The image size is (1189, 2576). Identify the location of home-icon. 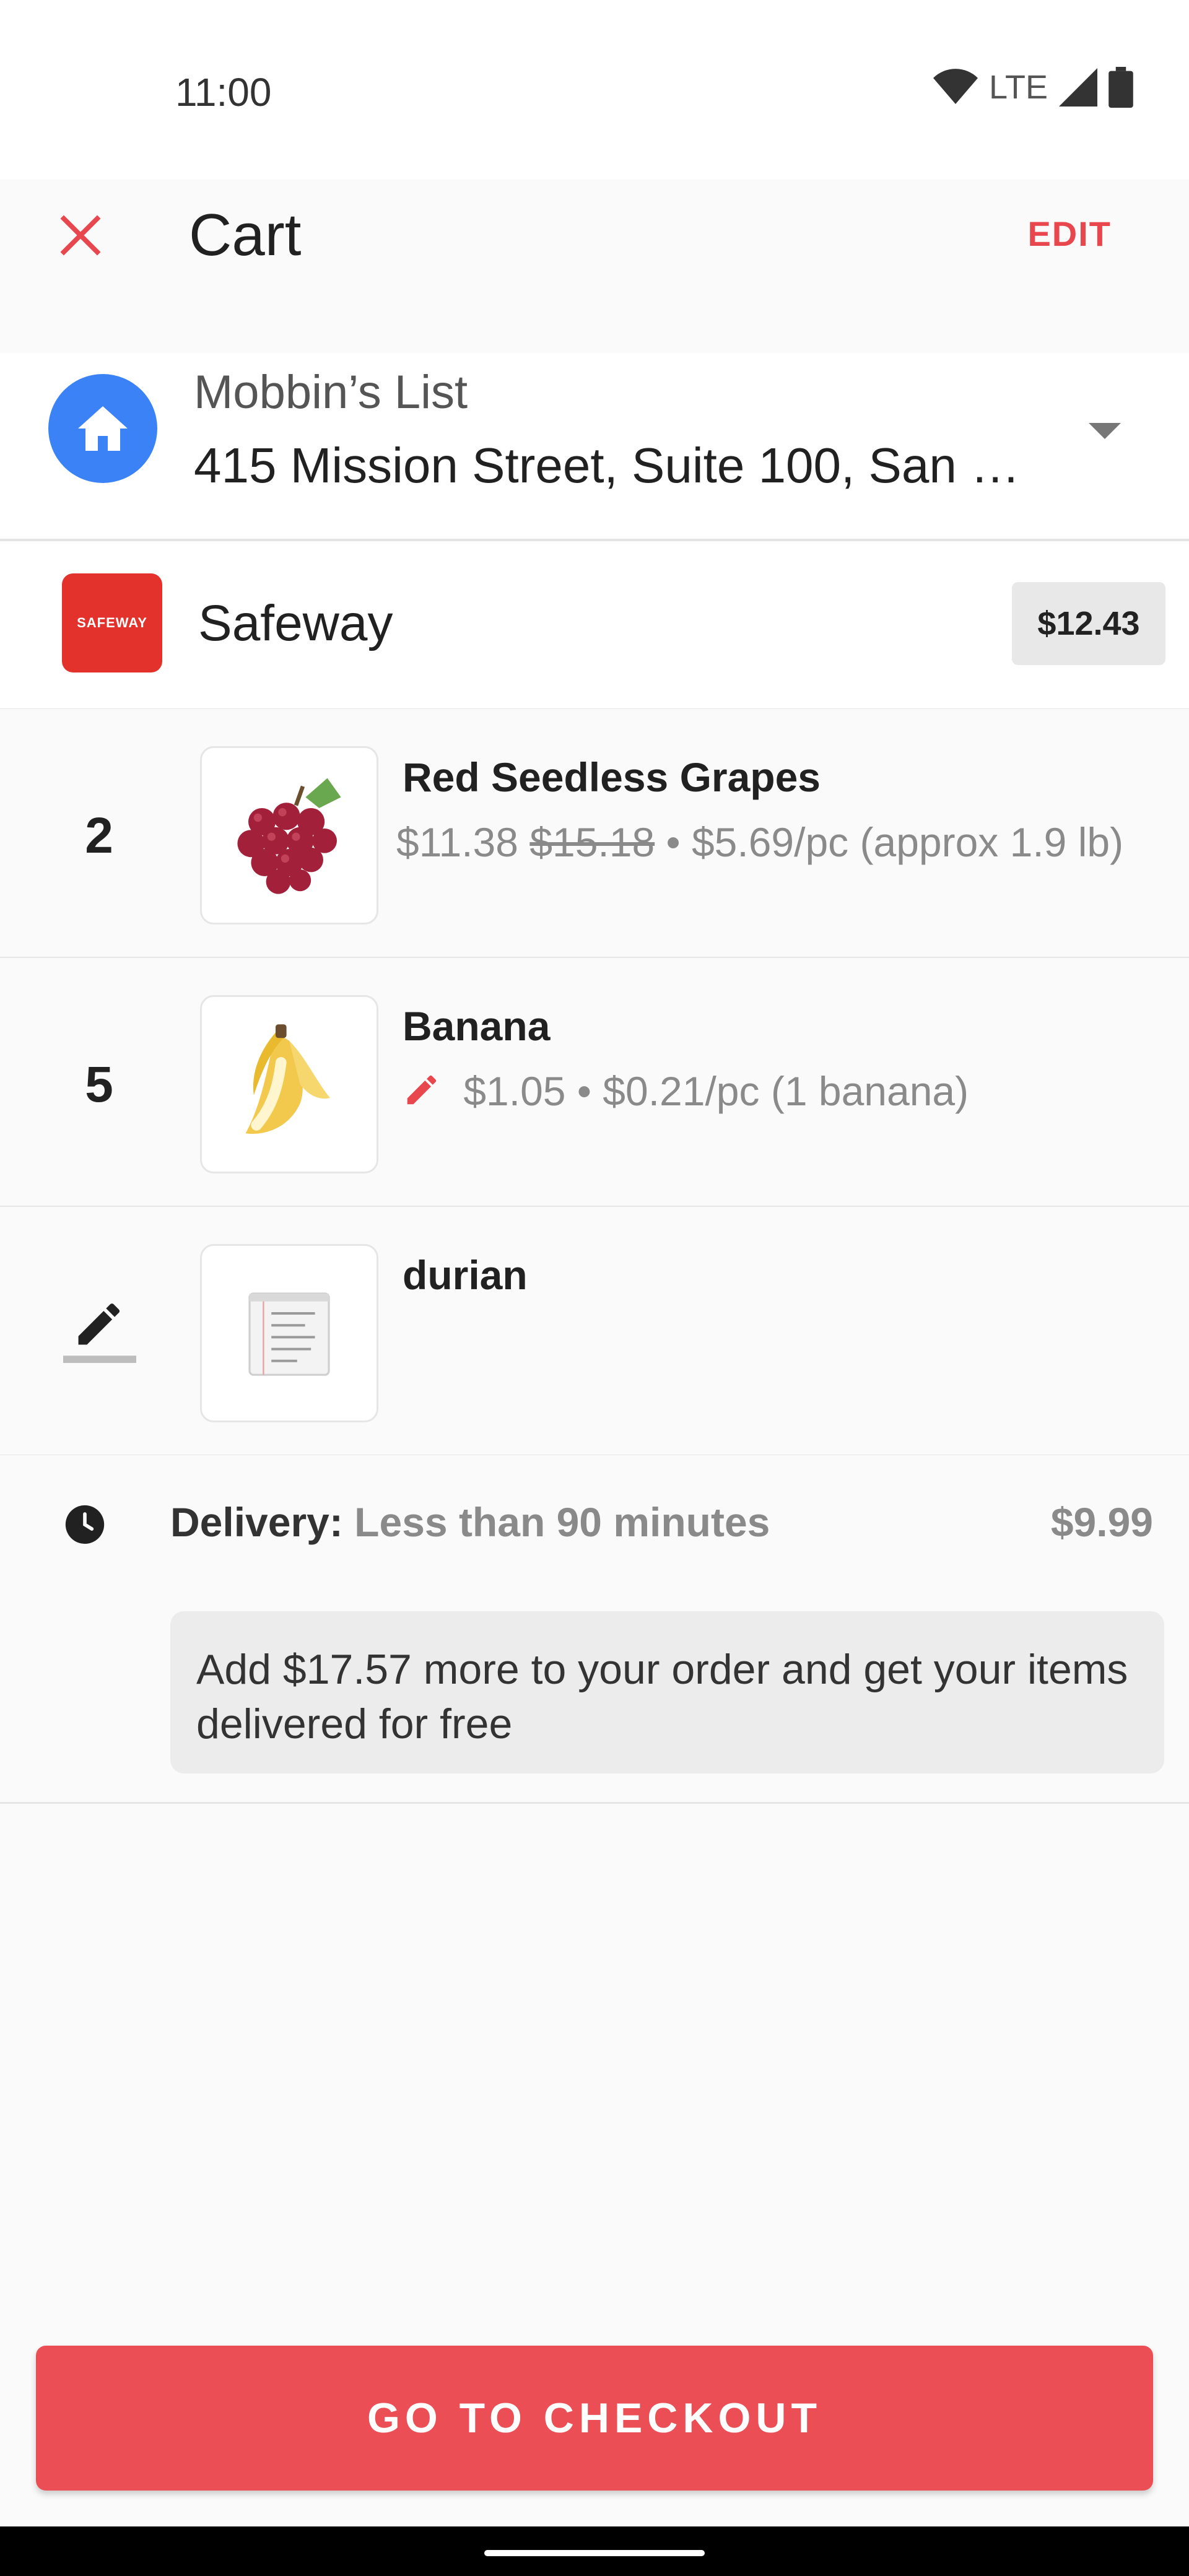
(103, 428).